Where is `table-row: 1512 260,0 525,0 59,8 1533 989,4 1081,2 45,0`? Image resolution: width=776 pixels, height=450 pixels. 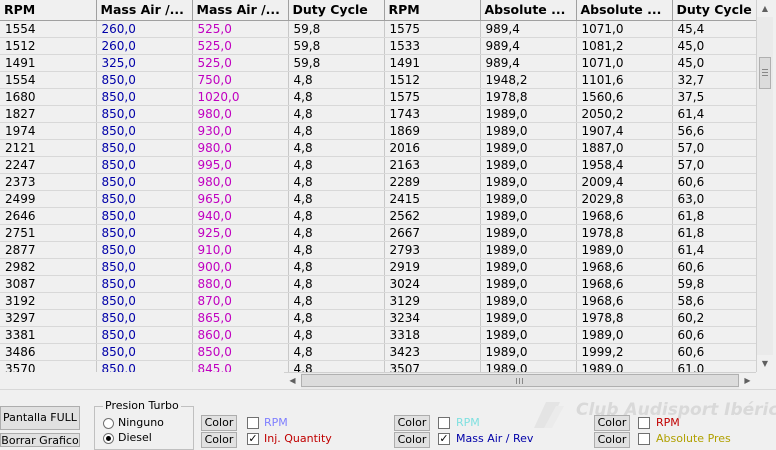 table-row: 1512 260,0 525,0 59,8 1533 989,4 1081,2 45,0 is located at coordinates (378, 46).